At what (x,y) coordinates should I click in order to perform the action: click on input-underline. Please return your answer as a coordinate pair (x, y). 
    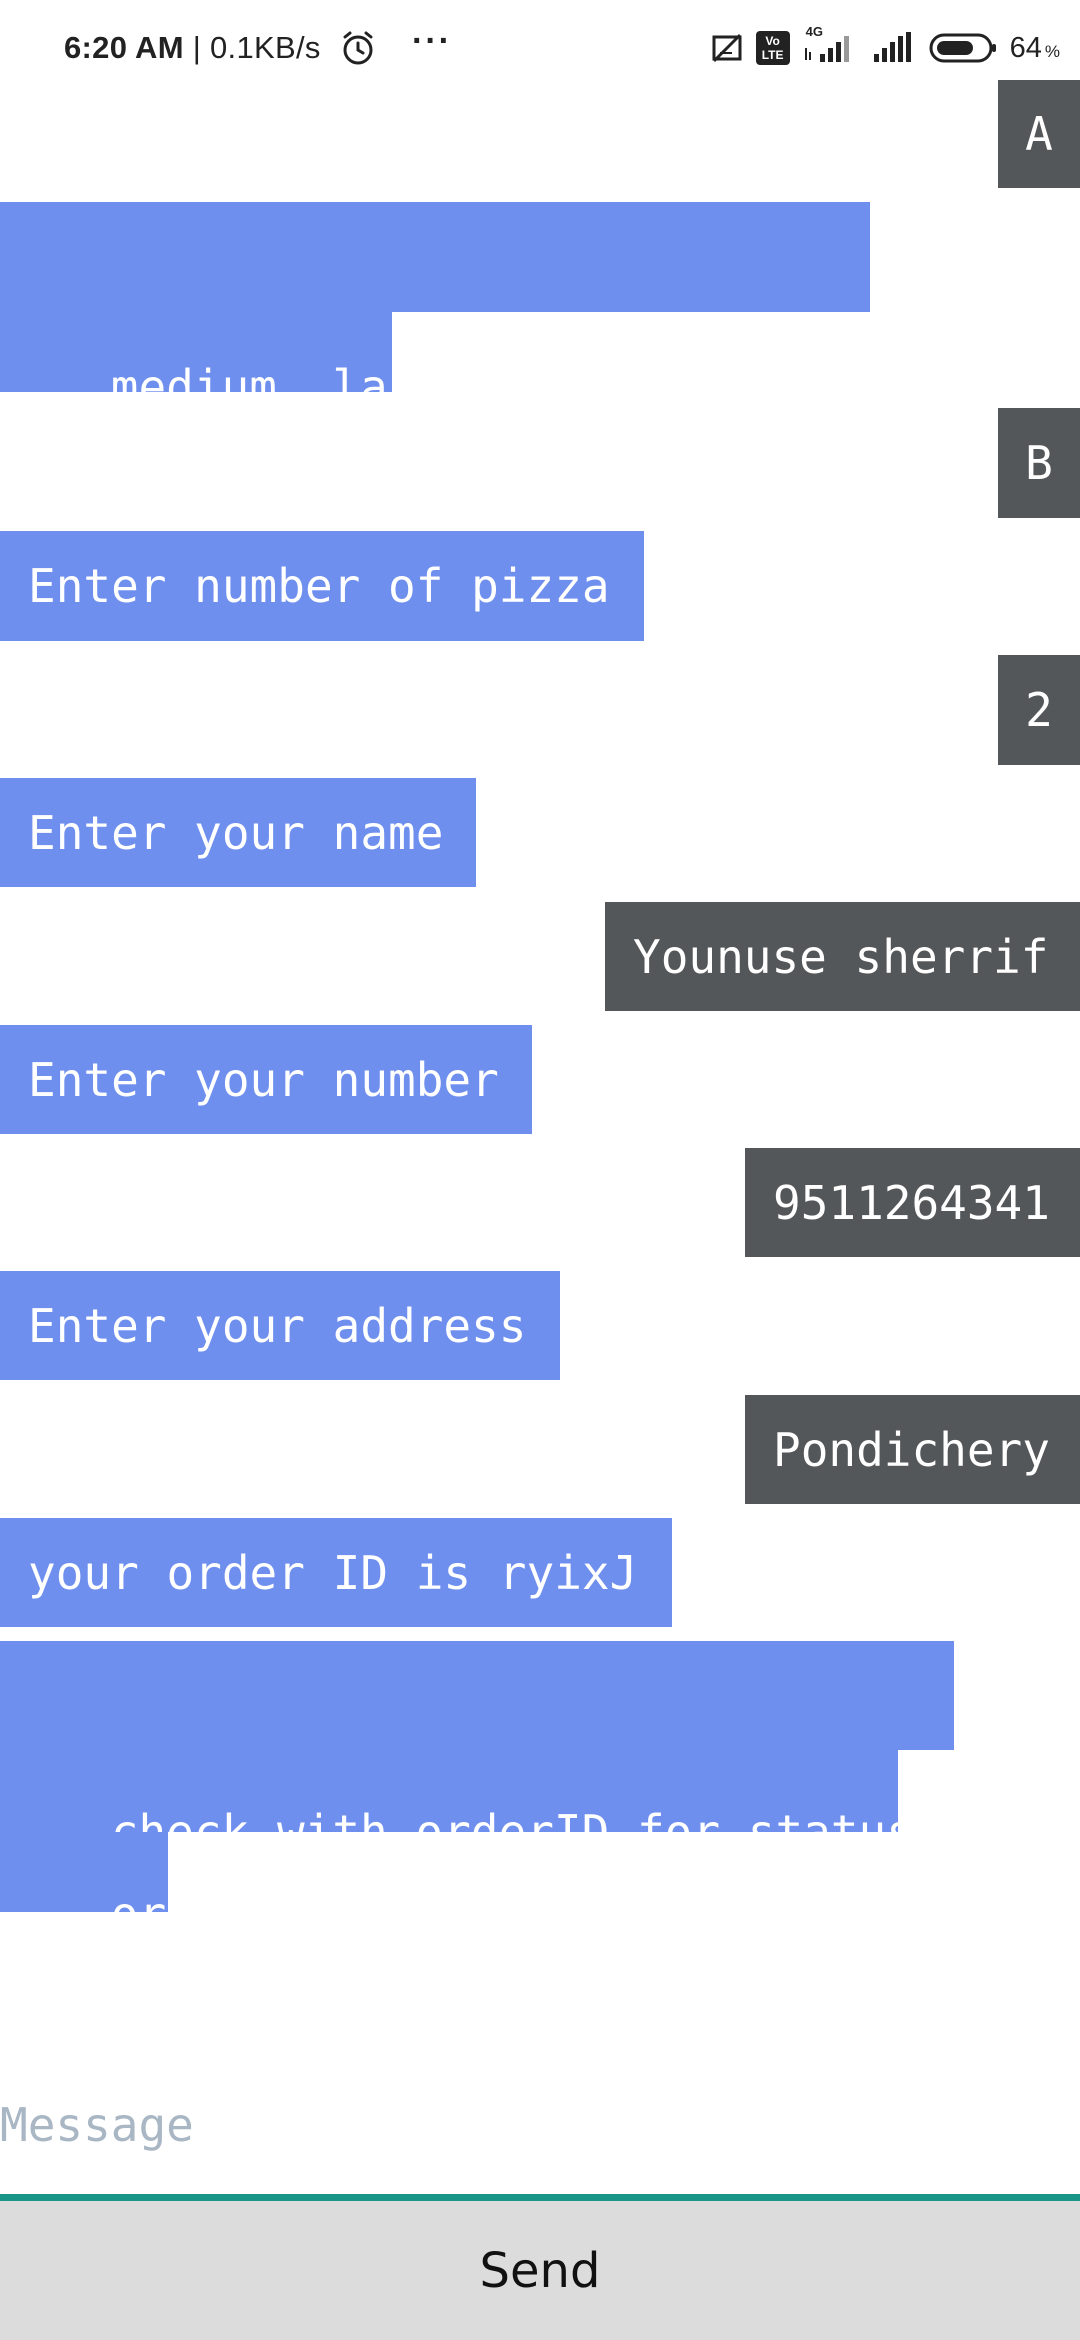
    Looking at the image, I should click on (540, 2197).